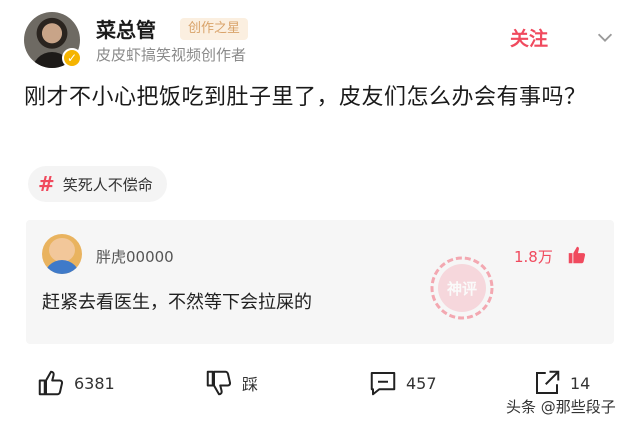 The height and width of the screenshot is (428, 640). What do you see at coordinates (533, 257) in the screenshot?
I see `comment-like-count: 1.8万` at bounding box center [533, 257].